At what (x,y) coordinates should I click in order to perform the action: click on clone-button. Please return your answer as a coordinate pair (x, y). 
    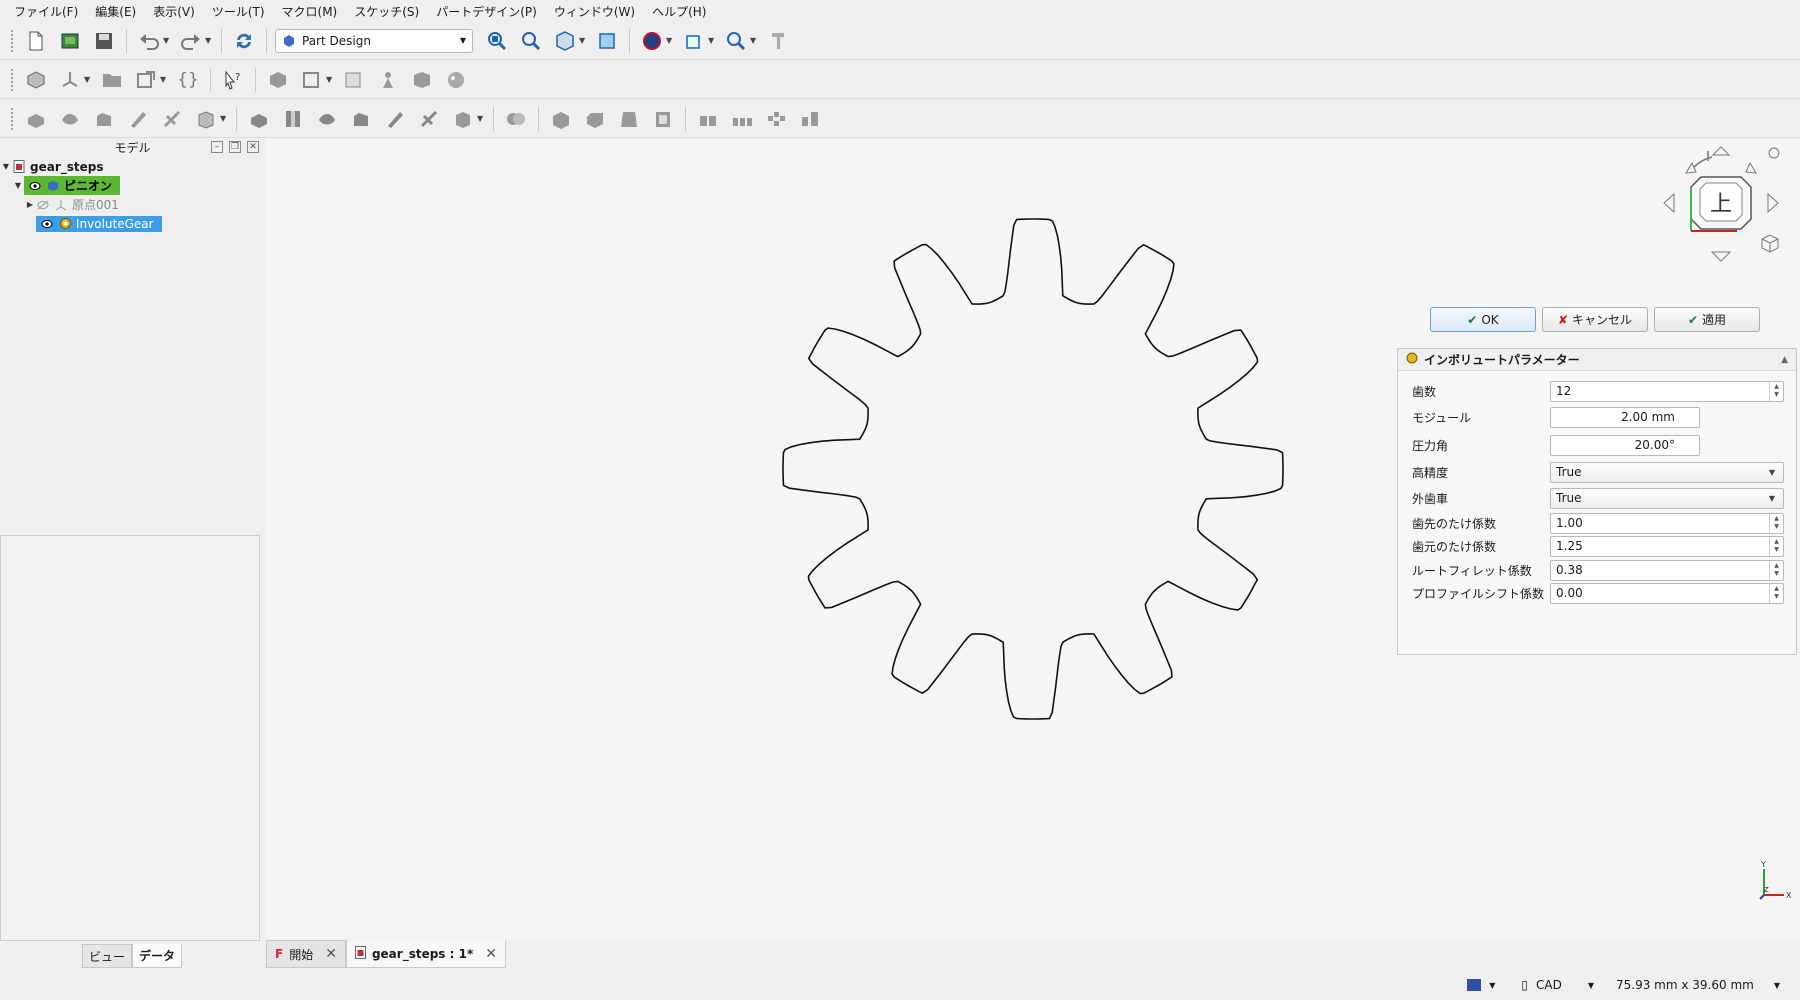
    Looking at the image, I should click on (456, 80).